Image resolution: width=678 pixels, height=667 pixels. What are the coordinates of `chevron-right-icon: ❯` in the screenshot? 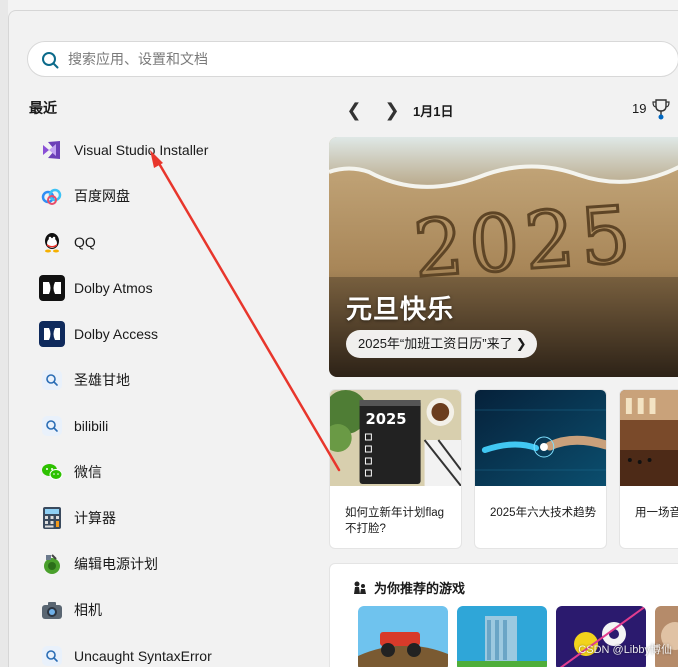 It's located at (521, 343).